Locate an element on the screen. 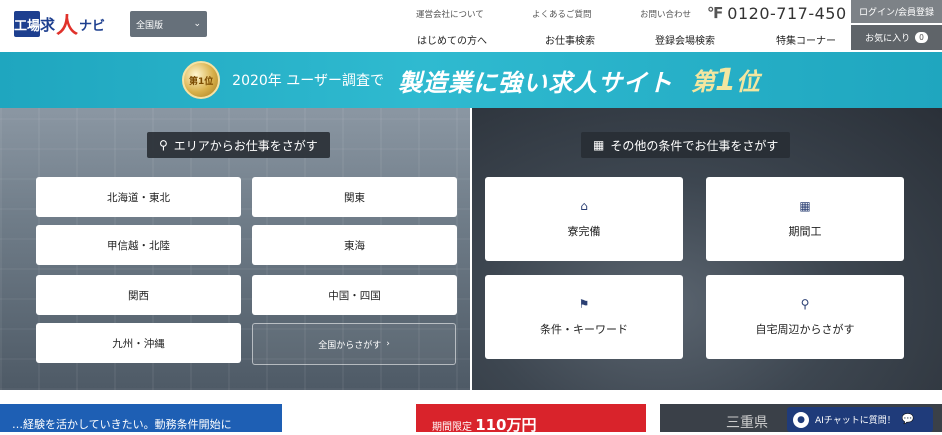 The image size is (942, 435). condition-search-heading-text: その他の条件でお仕事をさがす is located at coordinates (694, 145).